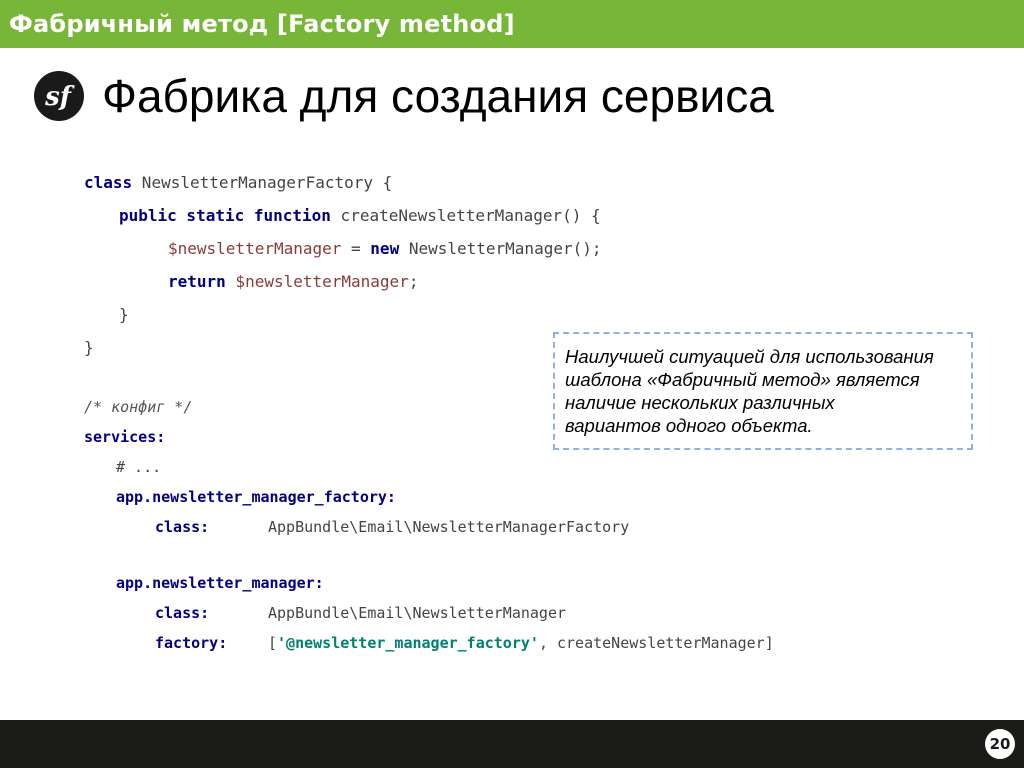 The width and height of the screenshot is (1024, 768). I want to click on config-services: services:, so click(125, 437).